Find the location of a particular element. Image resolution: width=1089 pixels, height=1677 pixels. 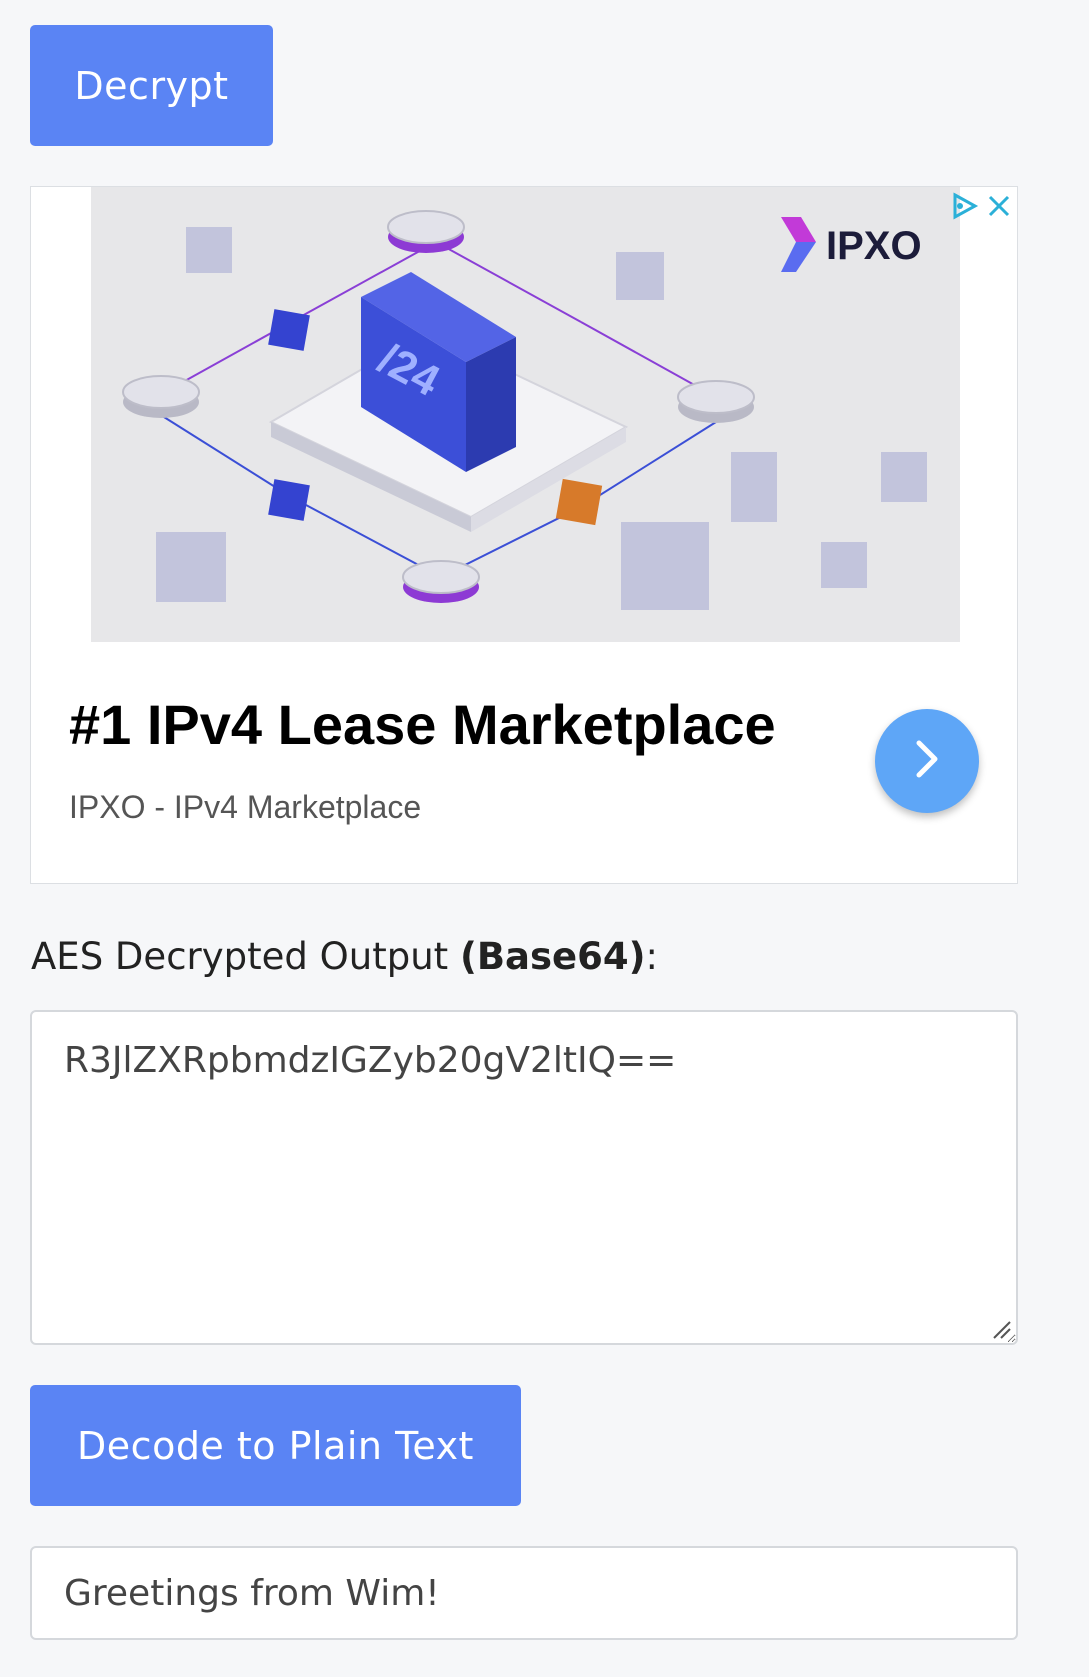

resize-handle-icon is located at coordinates (1001, 1329).